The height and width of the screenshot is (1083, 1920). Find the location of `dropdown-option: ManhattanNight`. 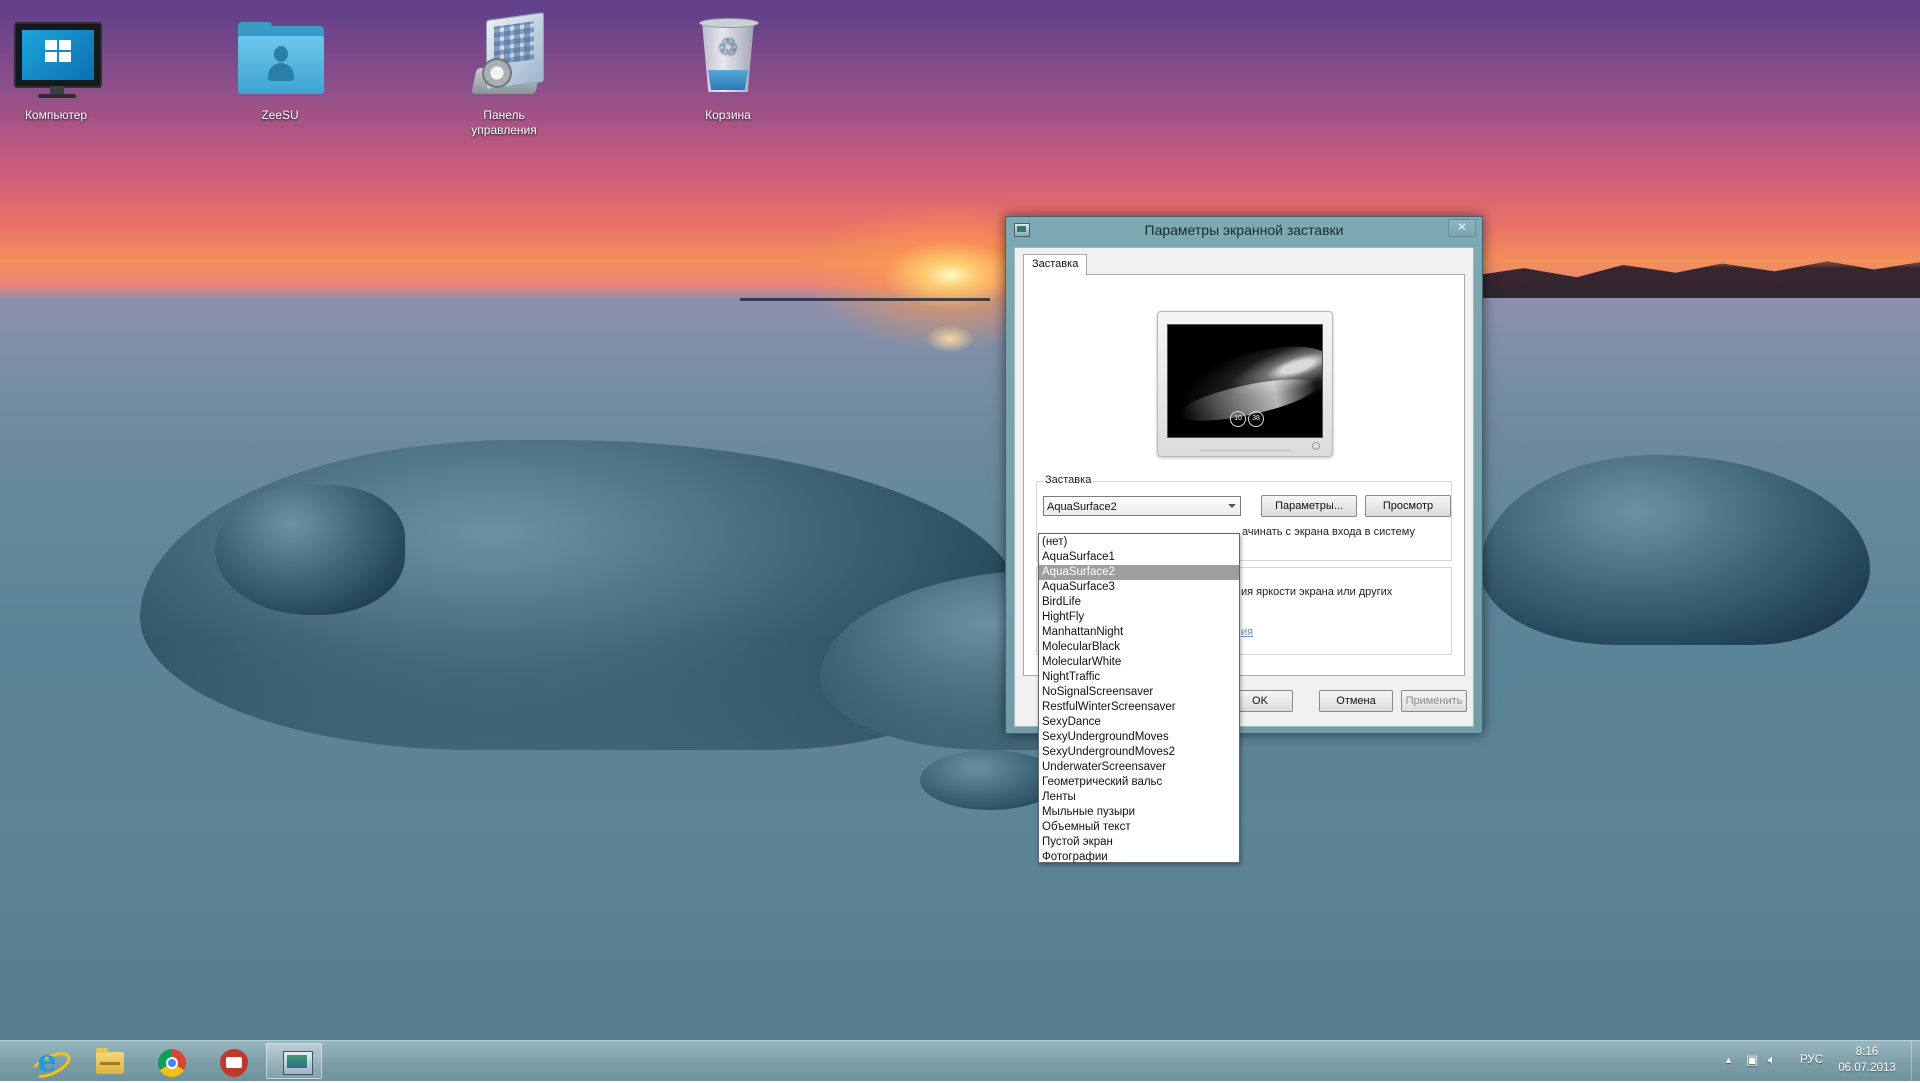

dropdown-option: ManhattanNight is located at coordinates (1139, 632).